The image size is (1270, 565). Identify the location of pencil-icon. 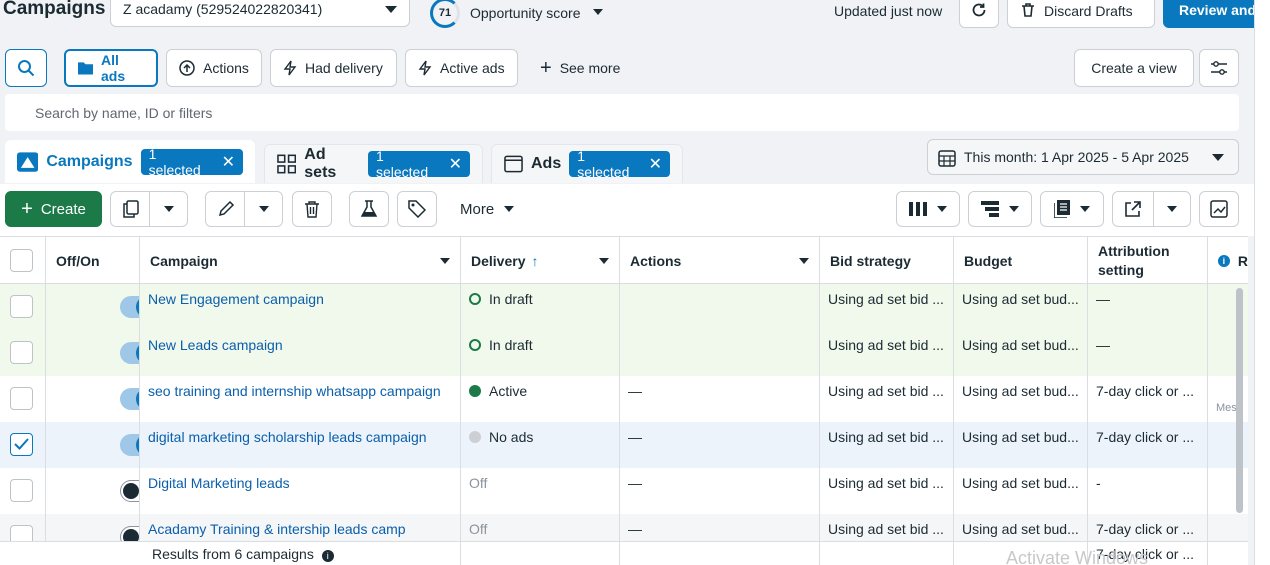
(226, 209).